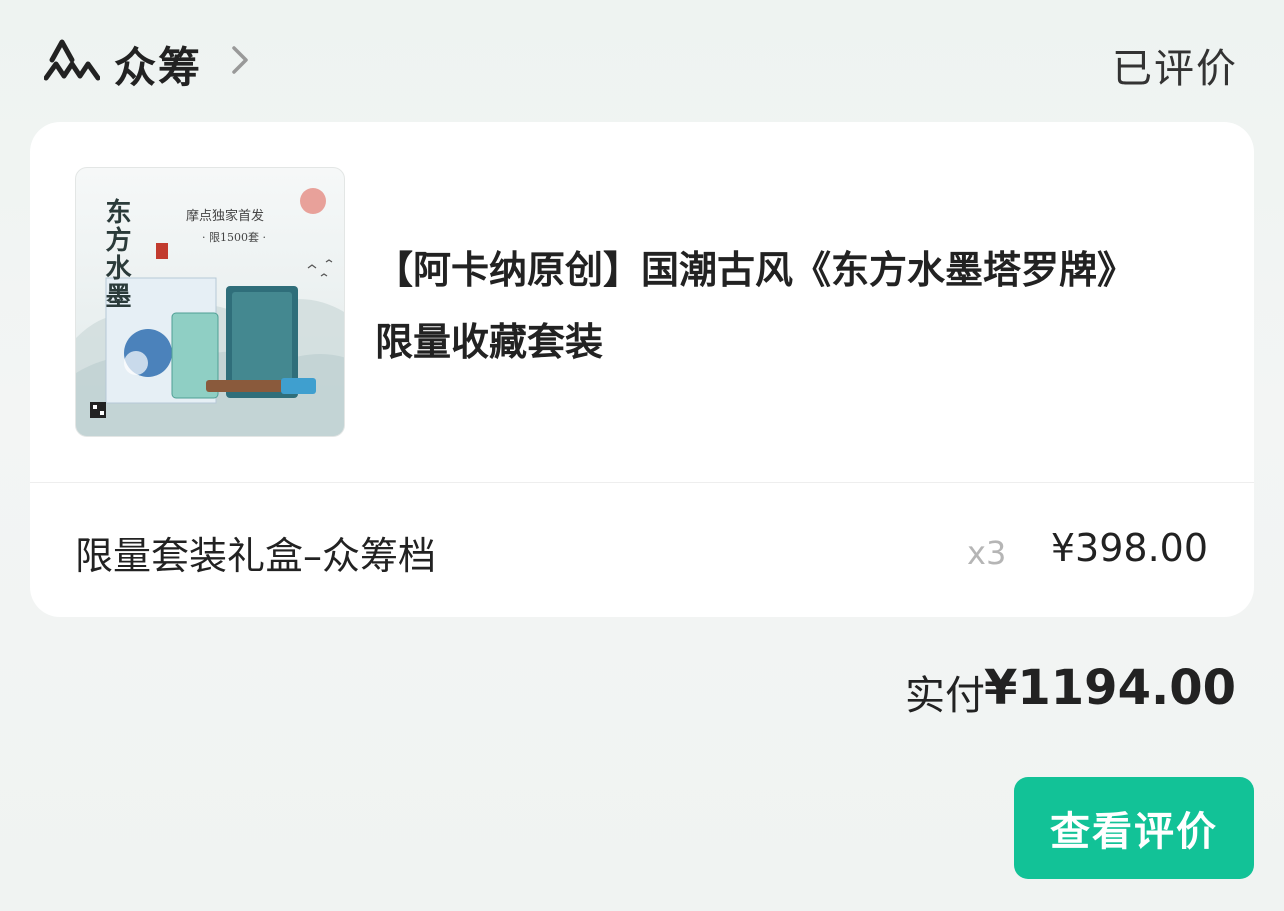 This screenshot has width=1284, height=911. What do you see at coordinates (1134, 828) in the screenshot?
I see `view-review-button: 查看评价` at bounding box center [1134, 828].